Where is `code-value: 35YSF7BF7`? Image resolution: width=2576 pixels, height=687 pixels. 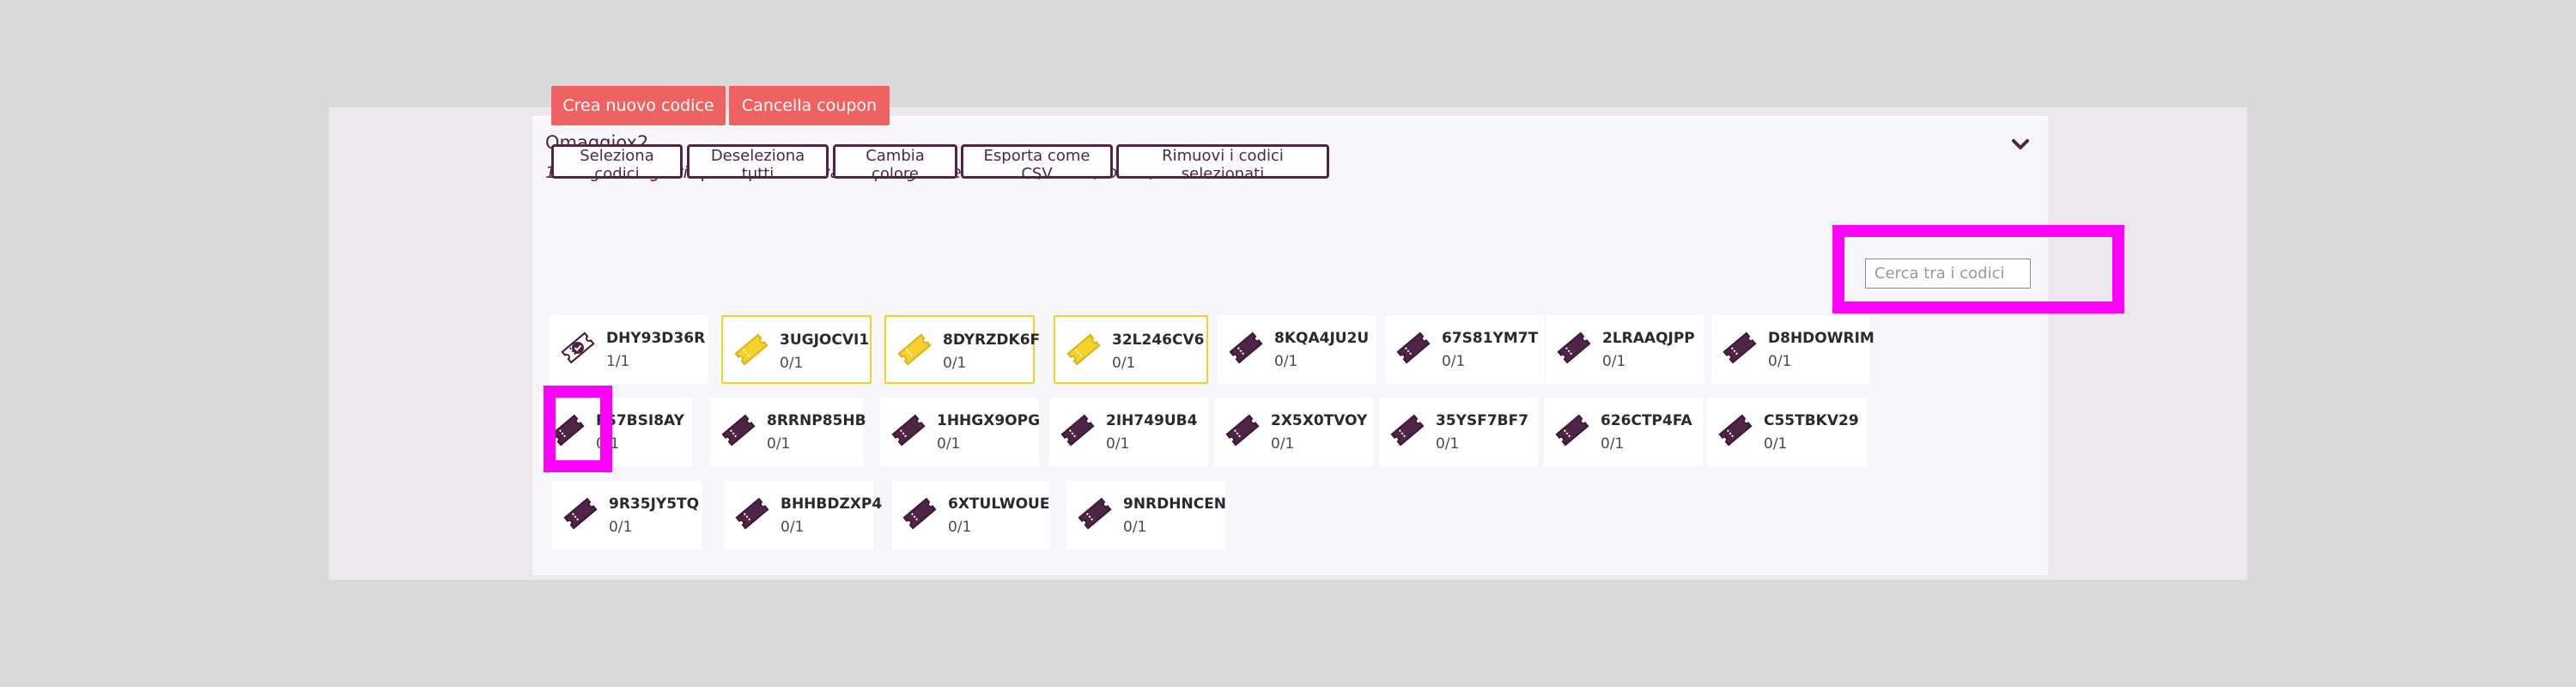 code-value: 35YSF7BF7 is located at coordinates (1482, 420).